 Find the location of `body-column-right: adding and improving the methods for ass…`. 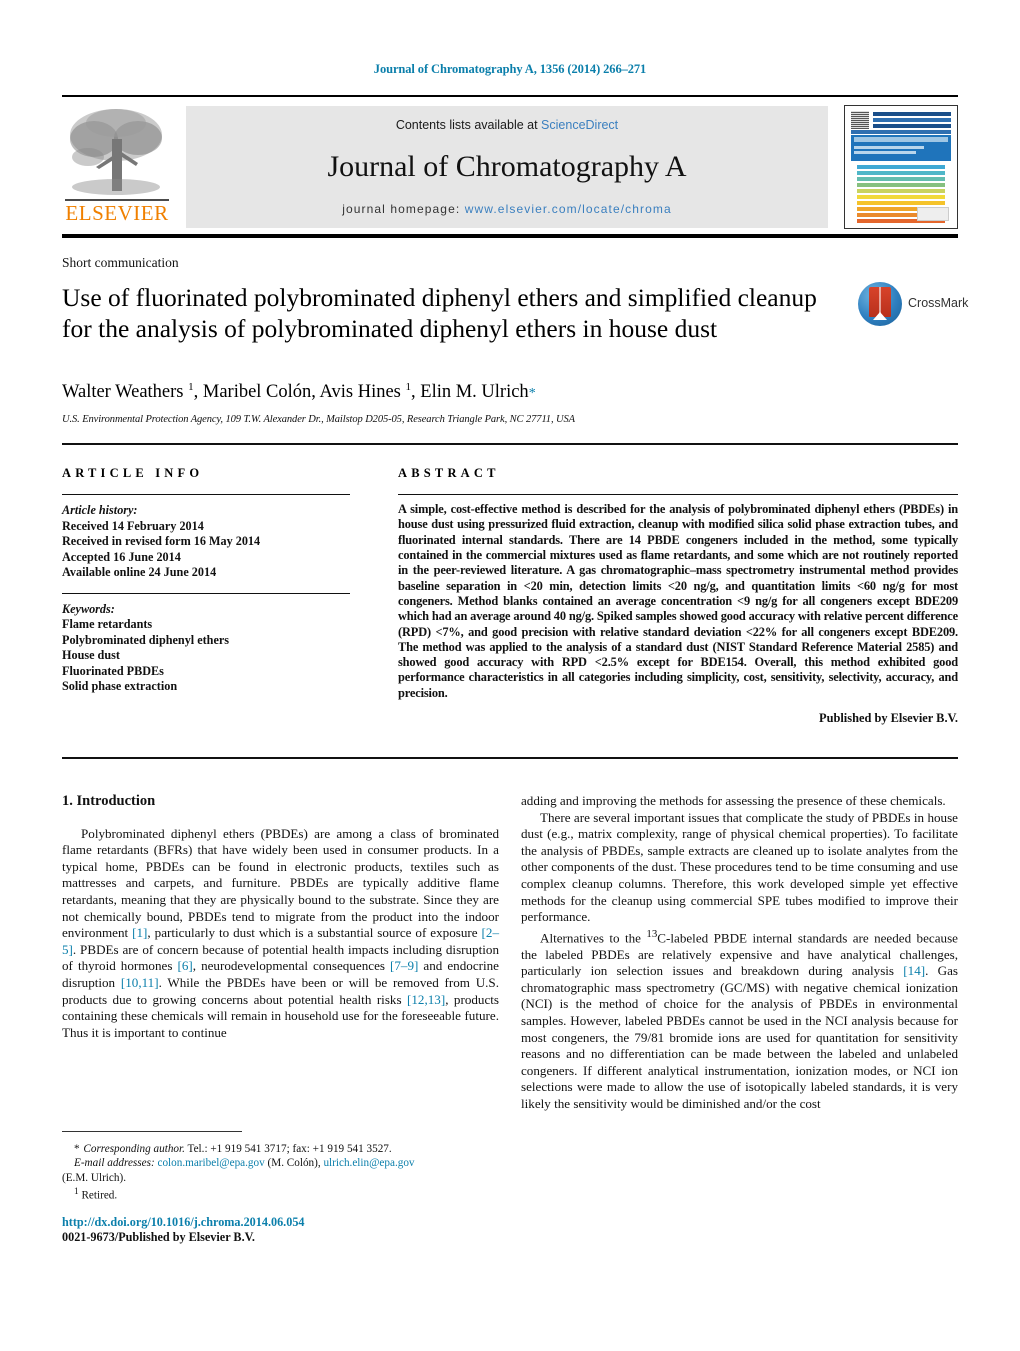

body-column-right: adding and improving the methods for ass… is located at coordinates (739, 953).